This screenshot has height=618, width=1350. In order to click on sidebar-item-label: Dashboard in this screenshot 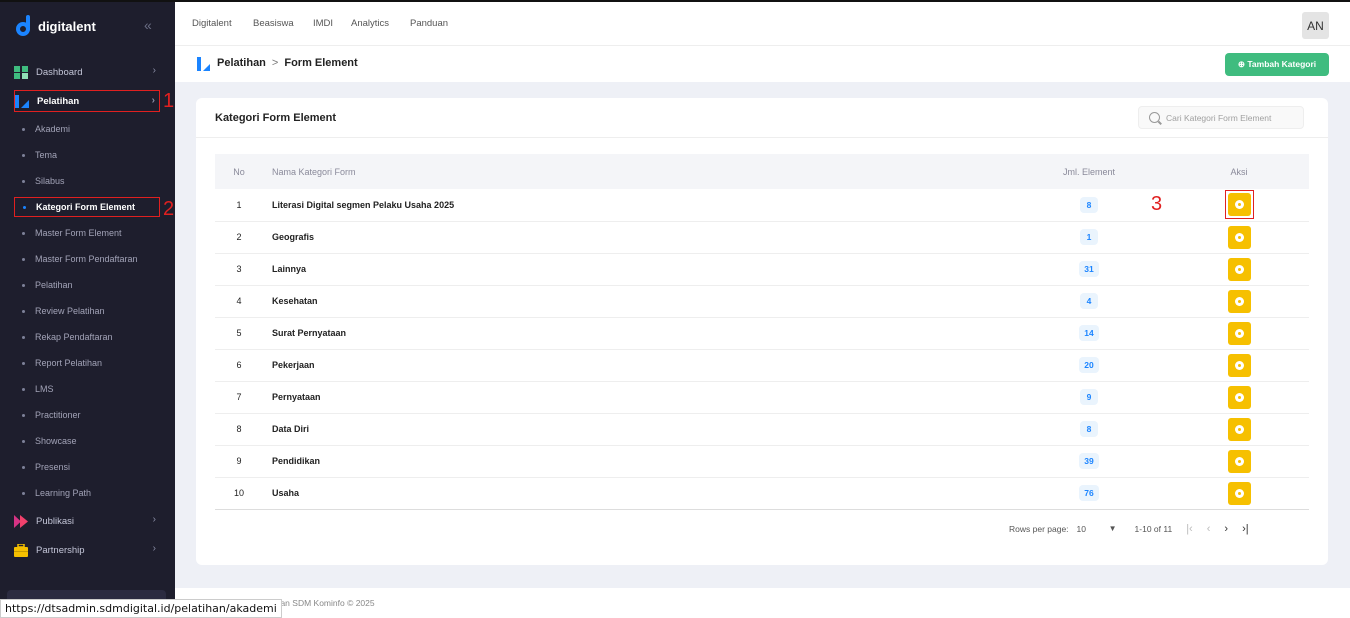, I will do `click(59, 72)`.